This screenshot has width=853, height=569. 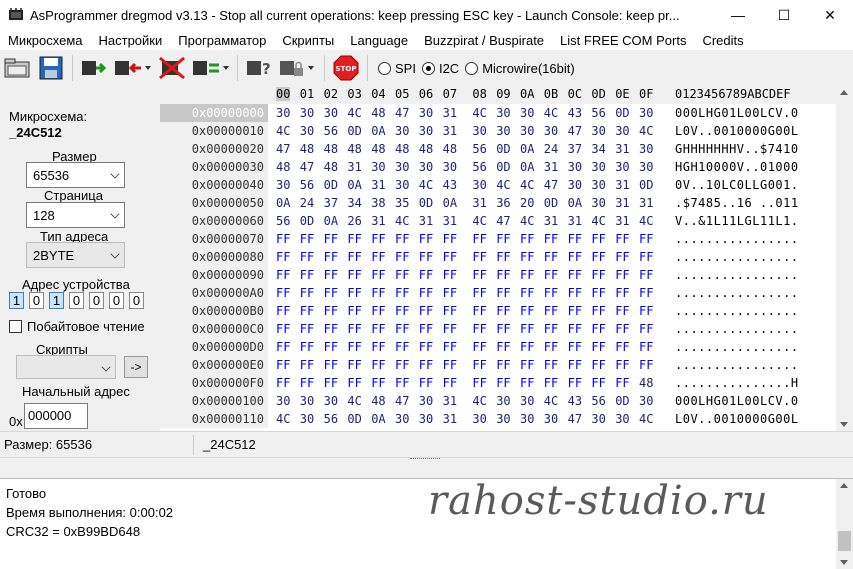 I want to click on write-button, so click(x=133, y=68).